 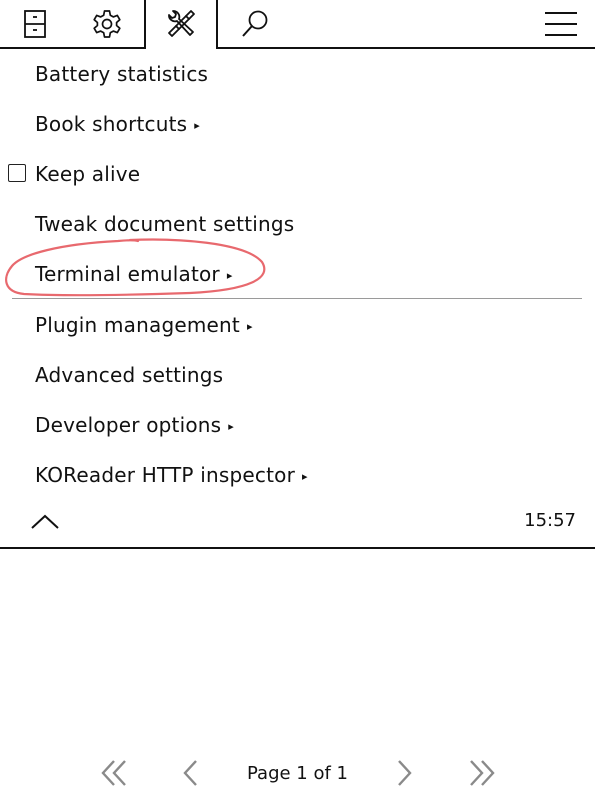 I want to click on menu-footer: 15:57, so click(x=297, y=522).